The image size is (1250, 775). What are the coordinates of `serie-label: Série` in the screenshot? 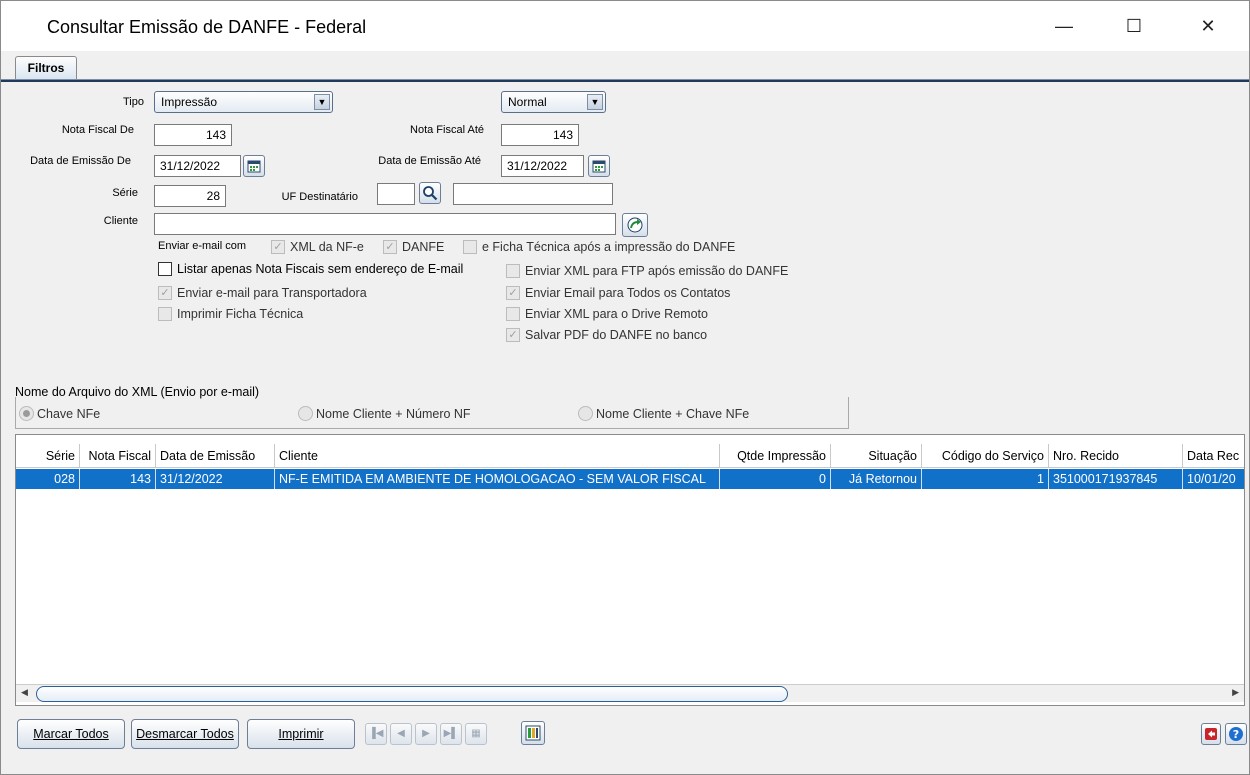 It's located at (125, 193).